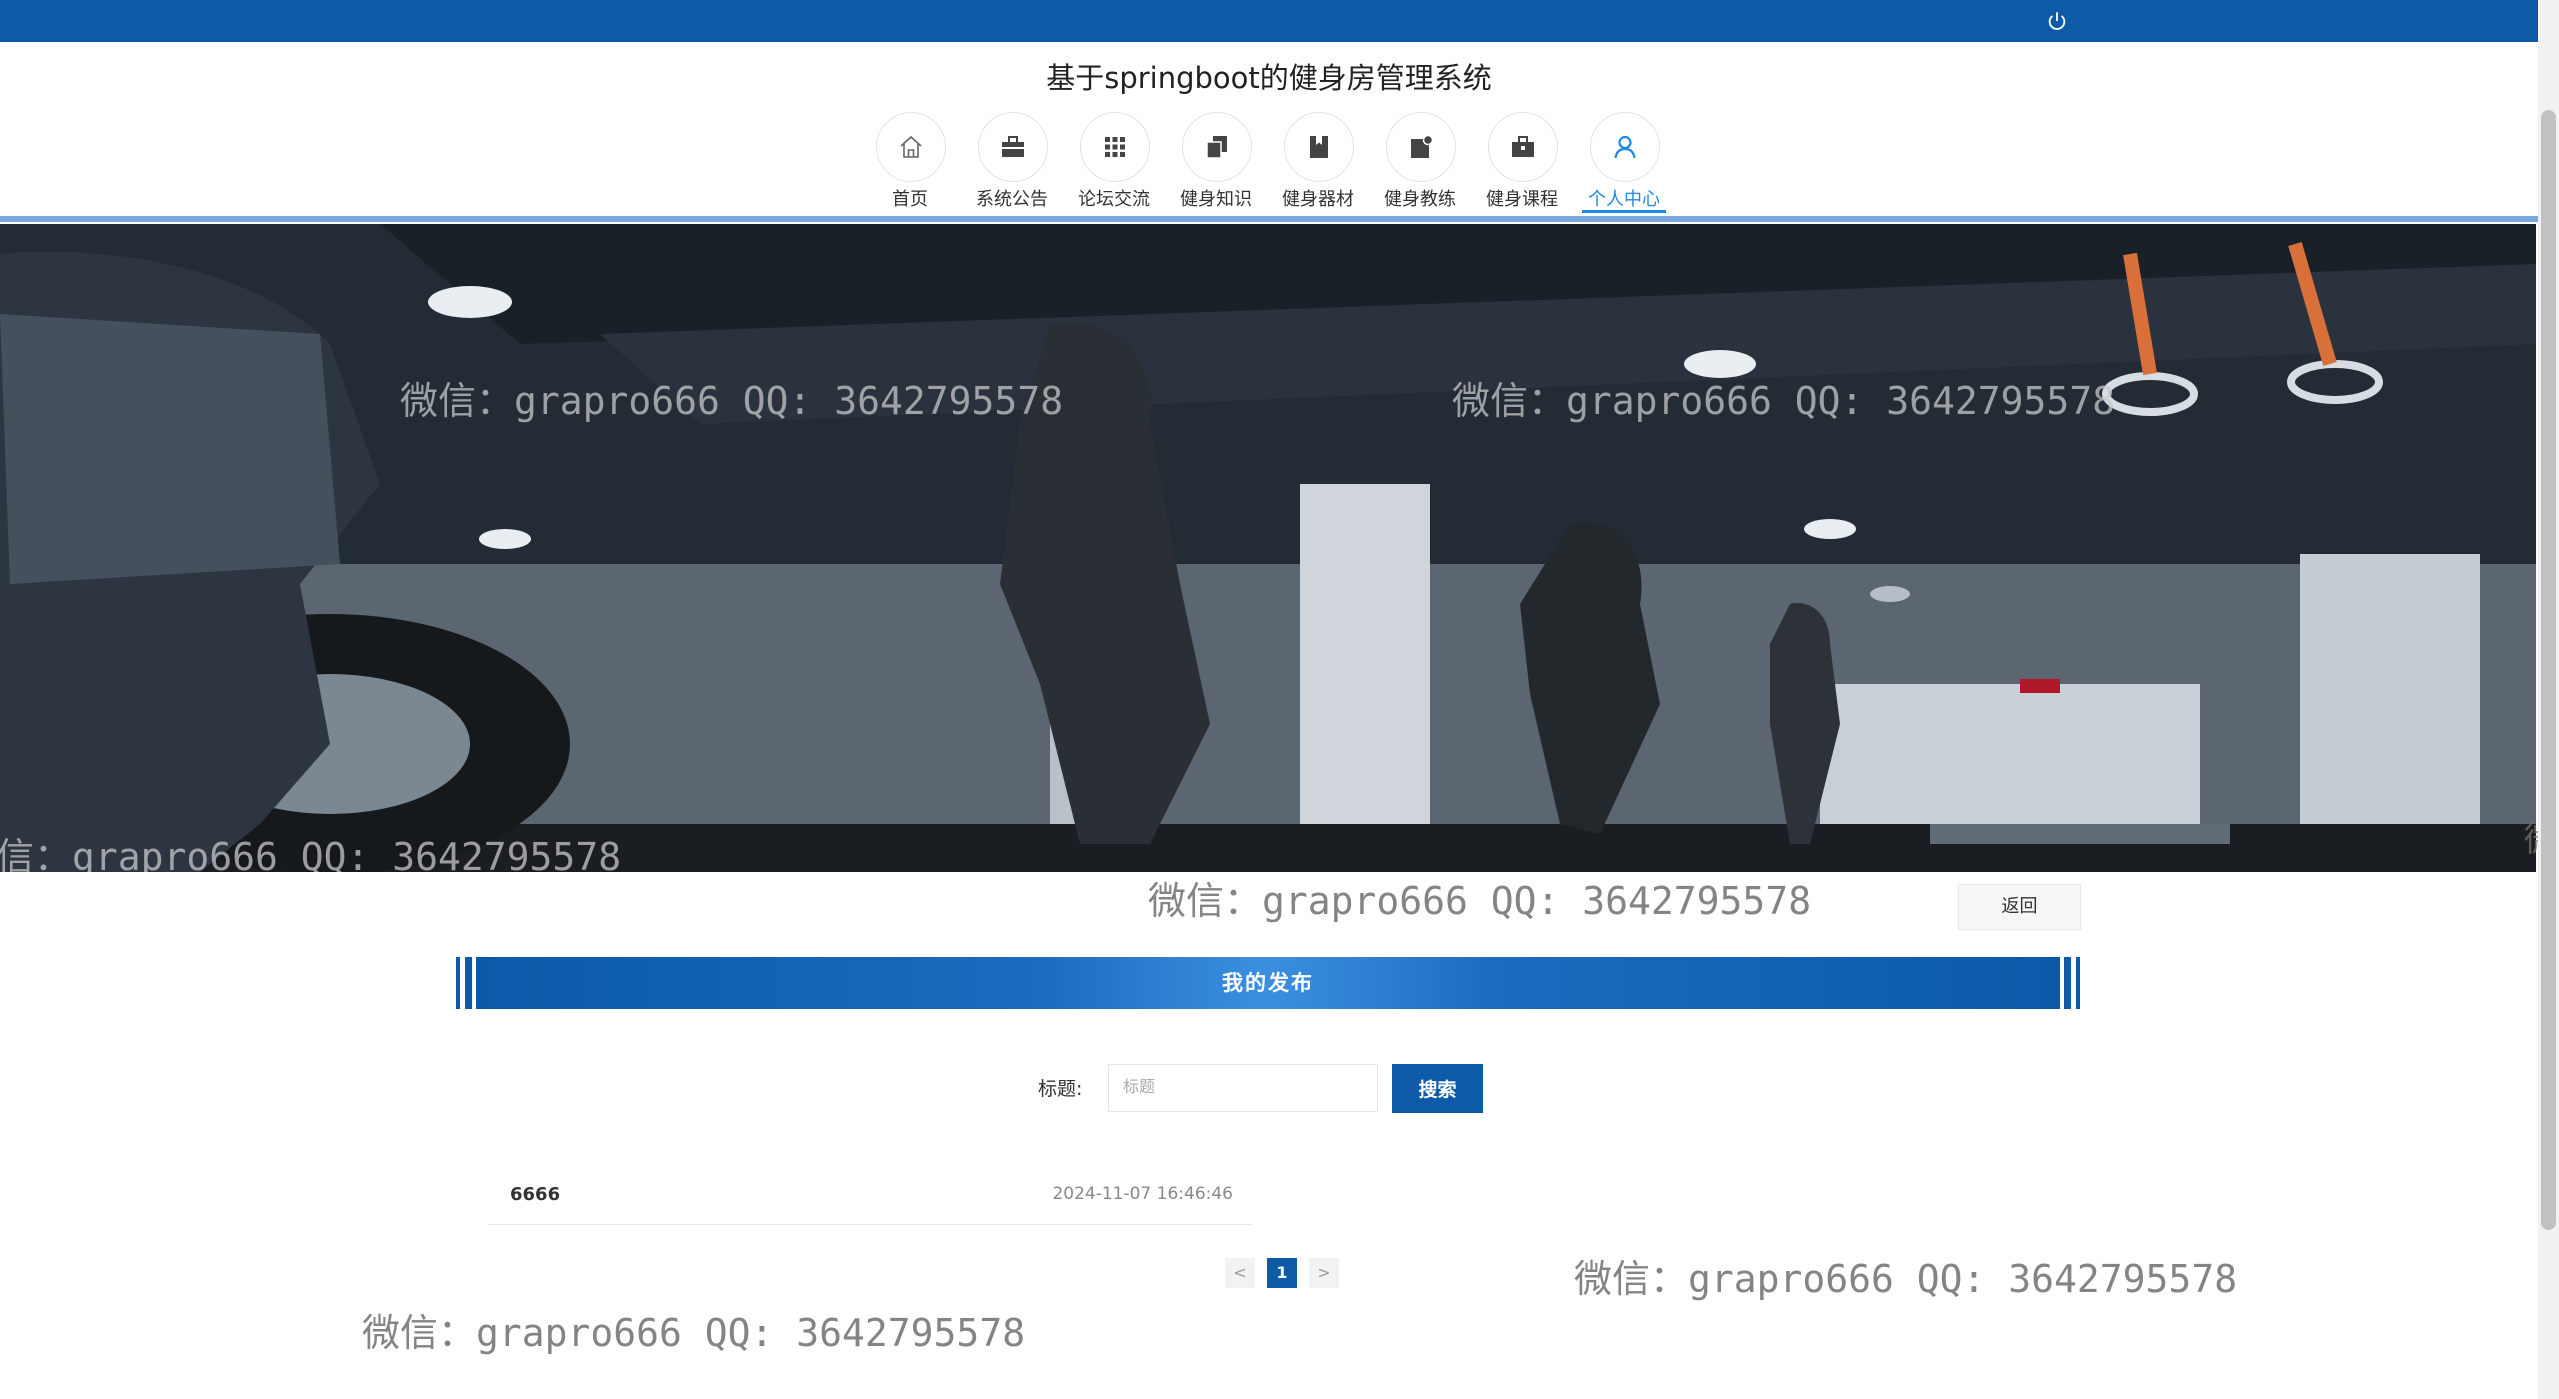  Describe the element at coordinates (2019, 907) in the screenshot. I see `back-button: 返回` at that location.